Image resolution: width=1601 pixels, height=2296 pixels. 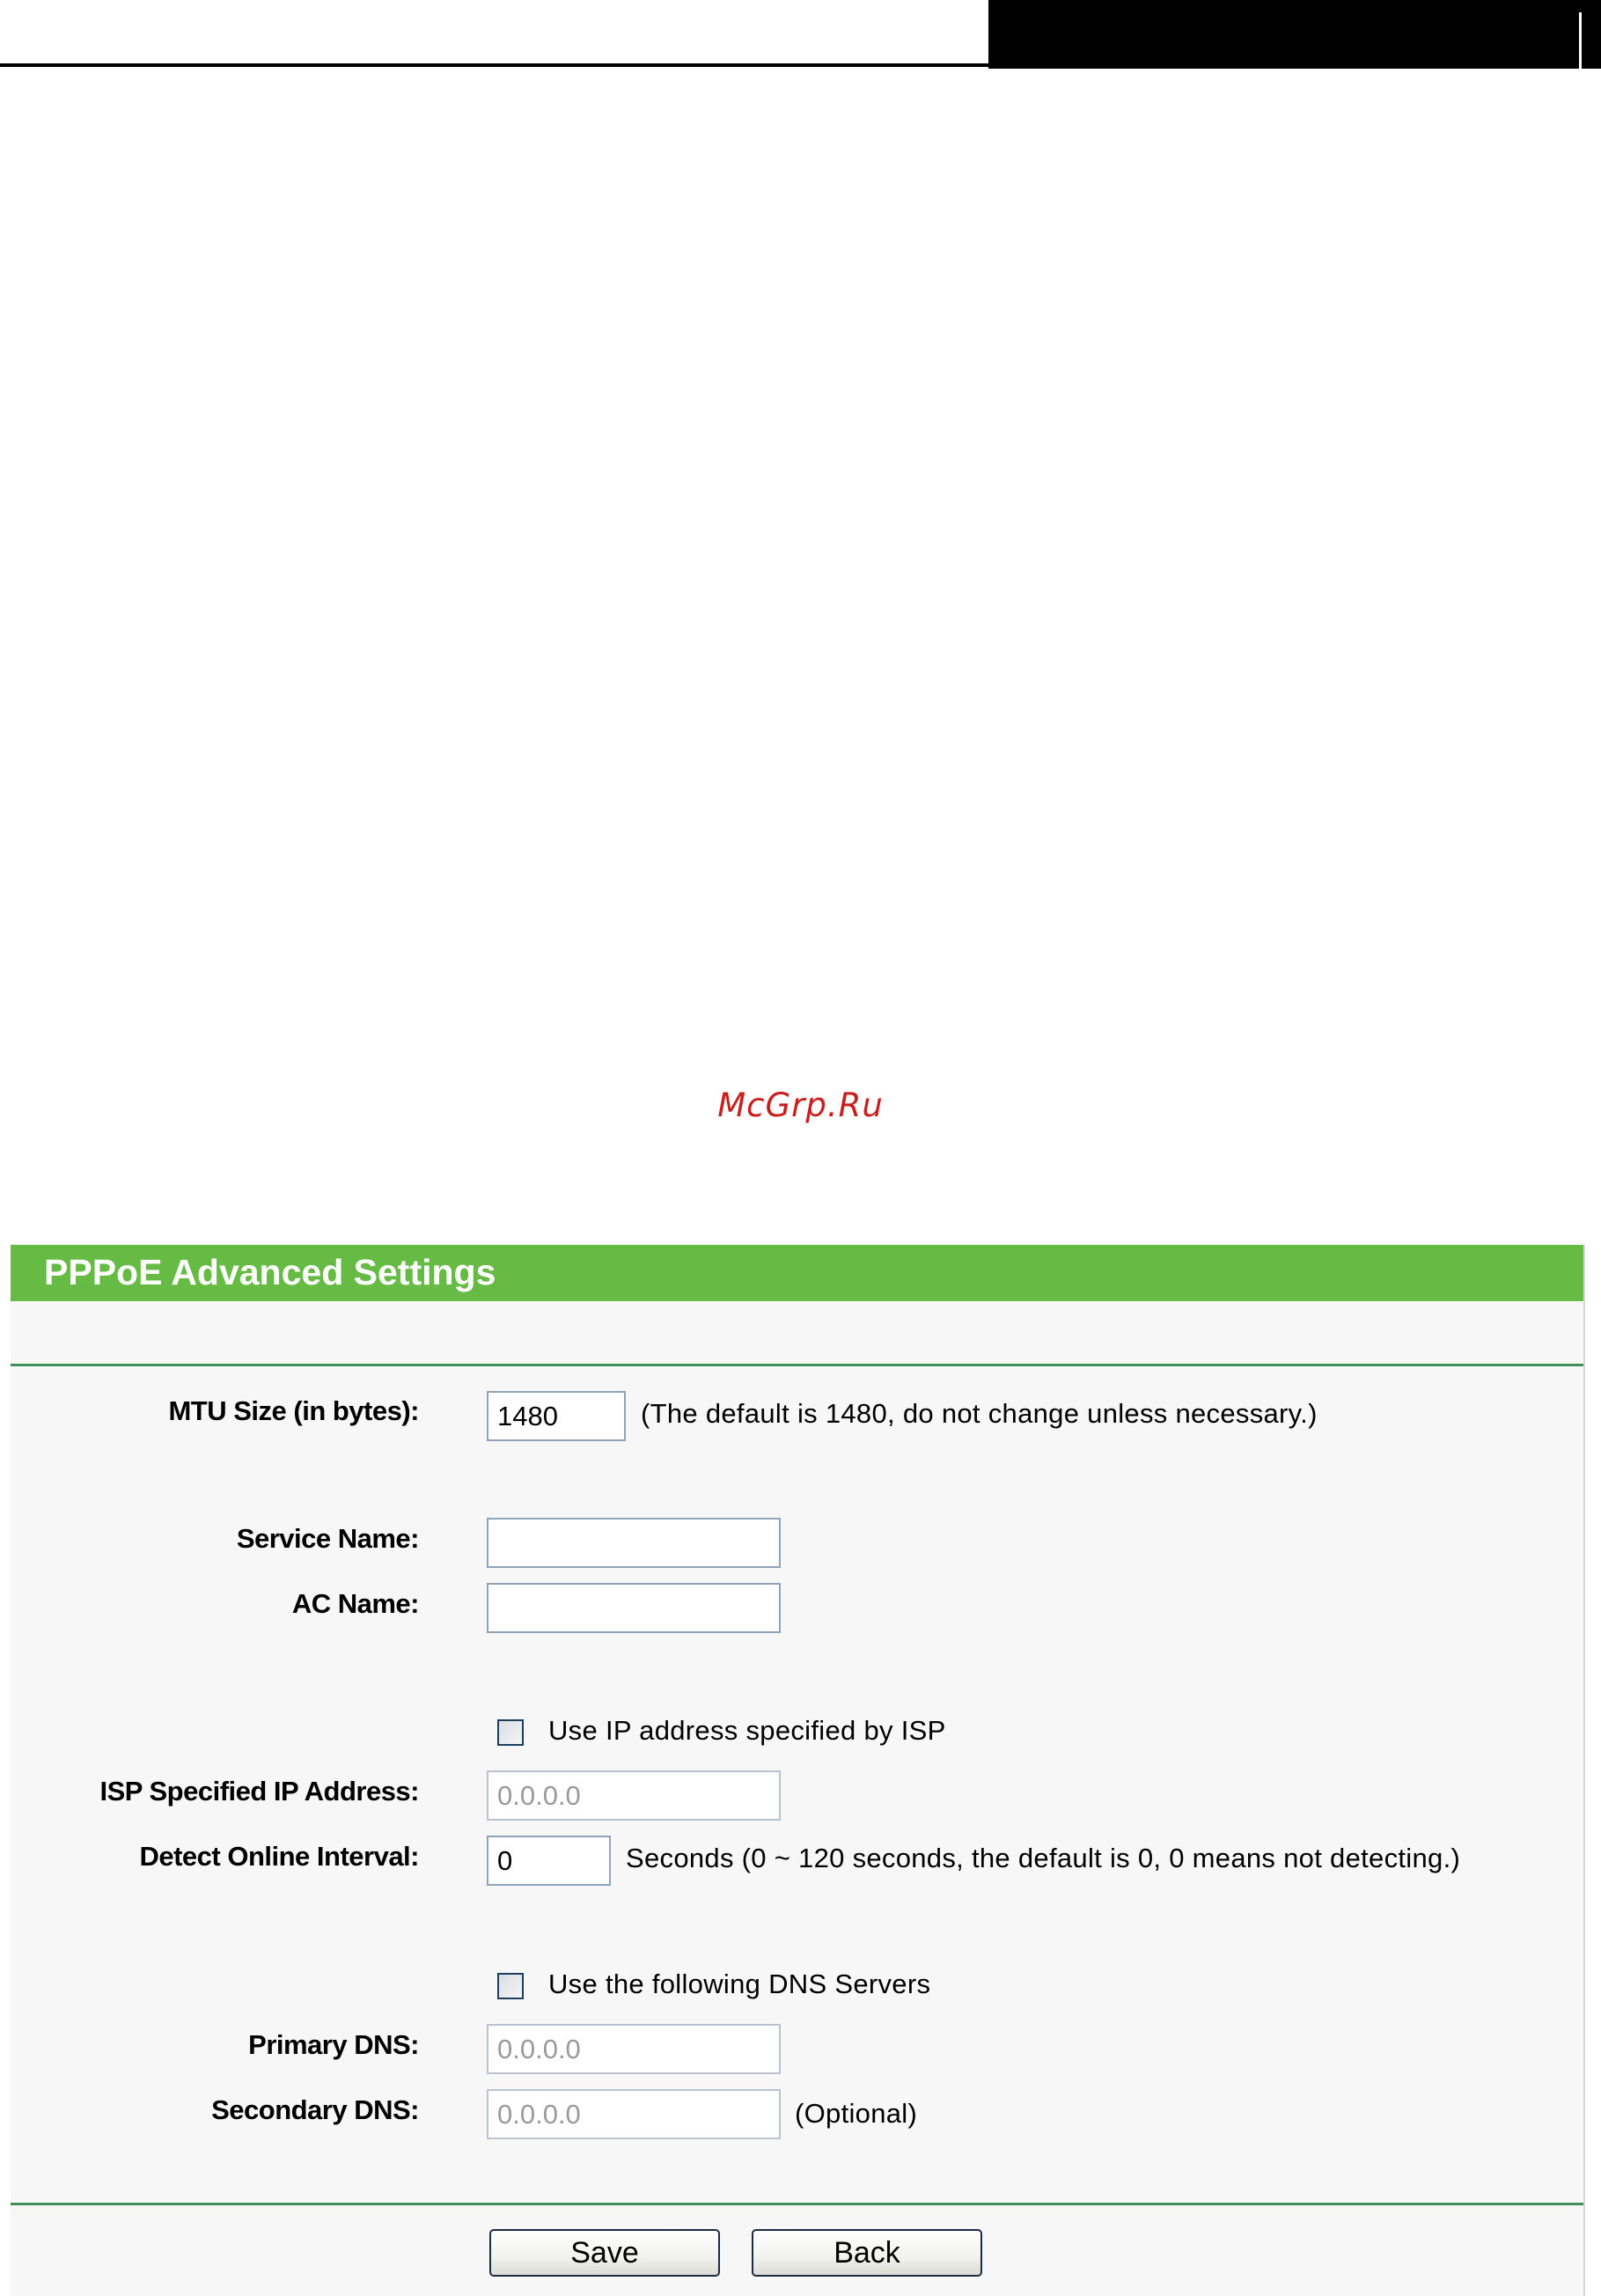 I want to click on secondary-dns-label: Secondary DNS:, so click(x=315, y=2109).